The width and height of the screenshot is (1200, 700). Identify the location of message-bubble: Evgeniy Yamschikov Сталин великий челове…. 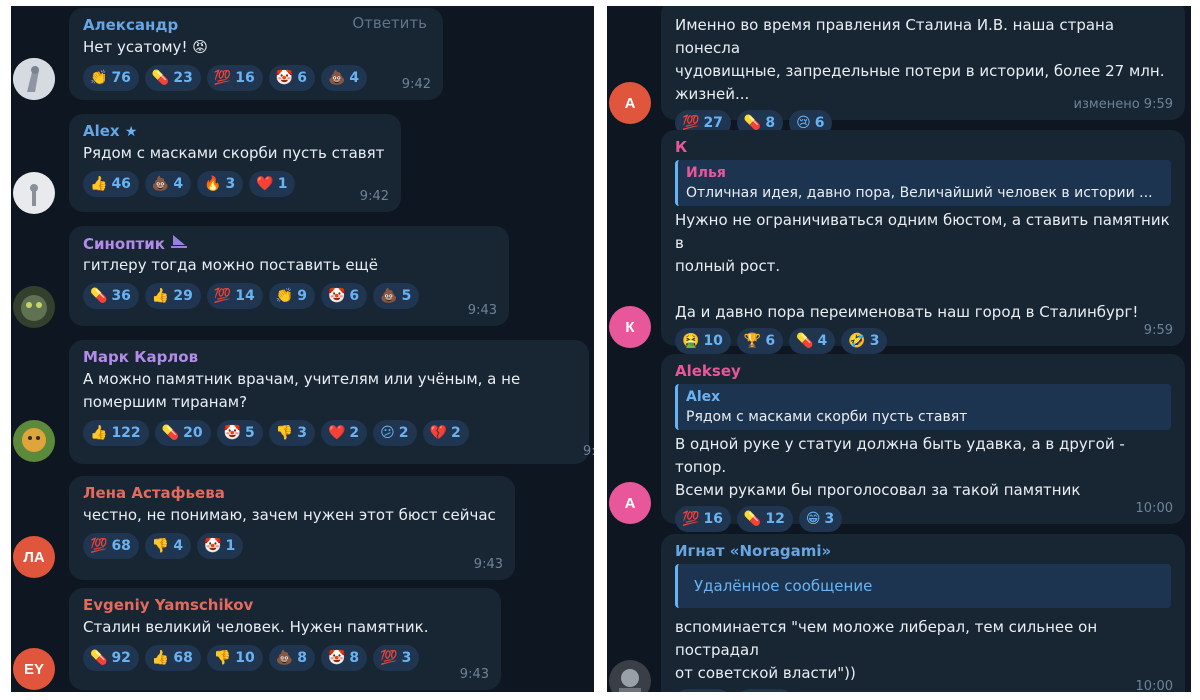
(285, 639).